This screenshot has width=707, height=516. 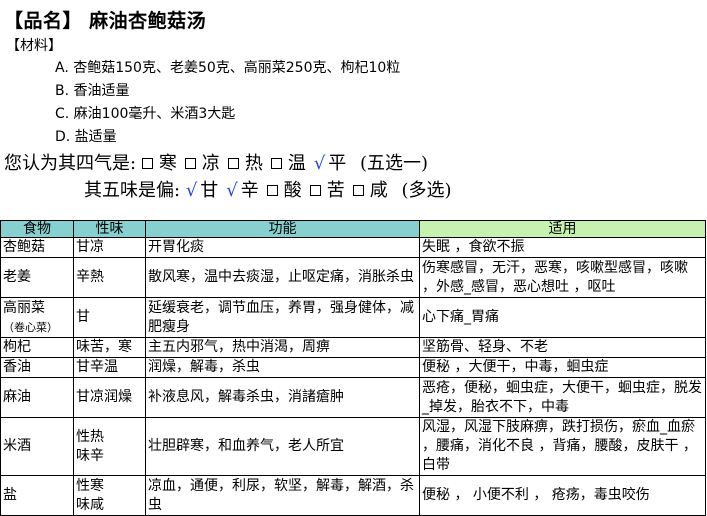 What do you see at coordinates (282, 229) in the screenshot?
I see `header-function: 功能` at bounding box center [282, 229].